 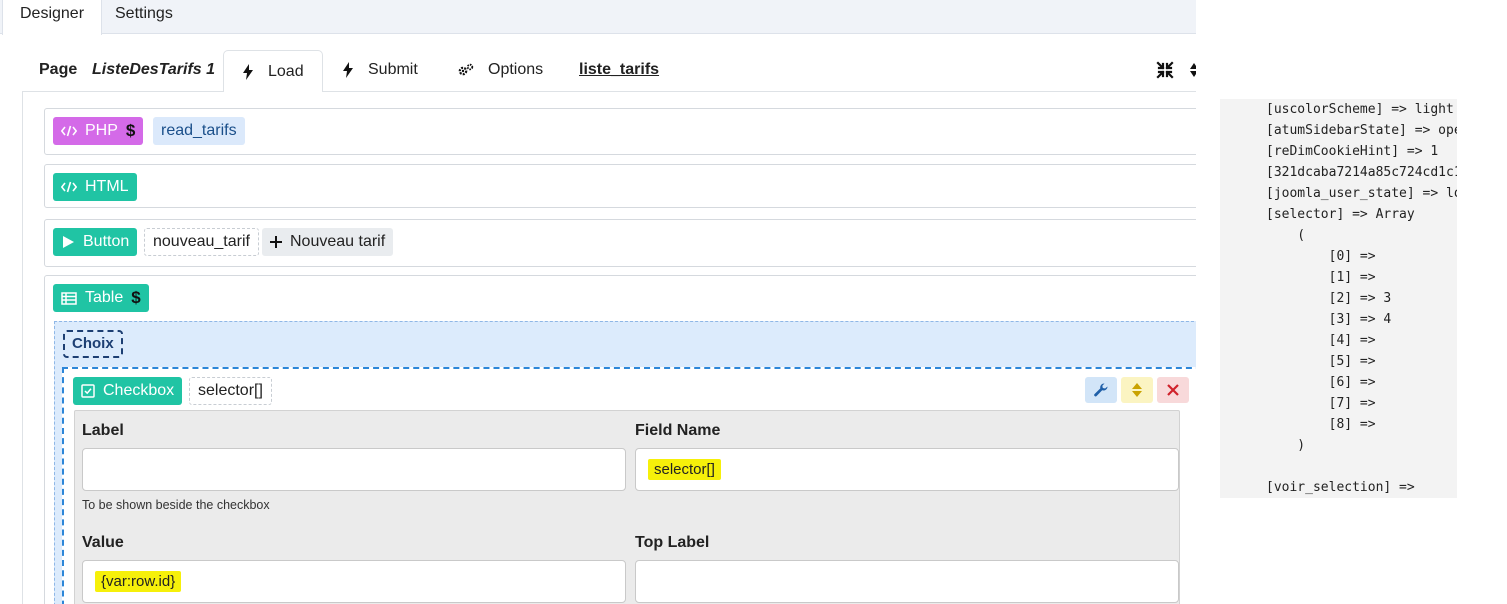 What do you see at coordinates (1340, 487) in the screenshot?
I see `debug-line: [voir_selection] =>` at bounding box center [1340, 487].